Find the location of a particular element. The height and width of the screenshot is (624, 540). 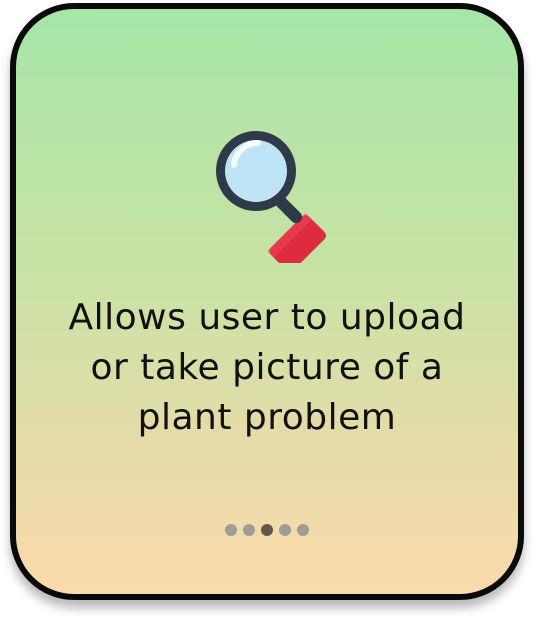

page-indicator is located at coordinates (267, 530).